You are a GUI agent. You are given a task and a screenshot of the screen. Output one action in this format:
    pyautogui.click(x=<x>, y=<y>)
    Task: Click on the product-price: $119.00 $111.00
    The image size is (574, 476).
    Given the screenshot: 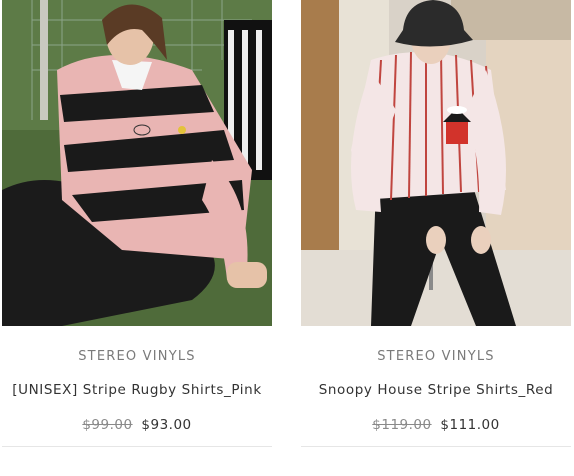 What is the action you would take?
    pyautogui.click(x=436, y=425)
    